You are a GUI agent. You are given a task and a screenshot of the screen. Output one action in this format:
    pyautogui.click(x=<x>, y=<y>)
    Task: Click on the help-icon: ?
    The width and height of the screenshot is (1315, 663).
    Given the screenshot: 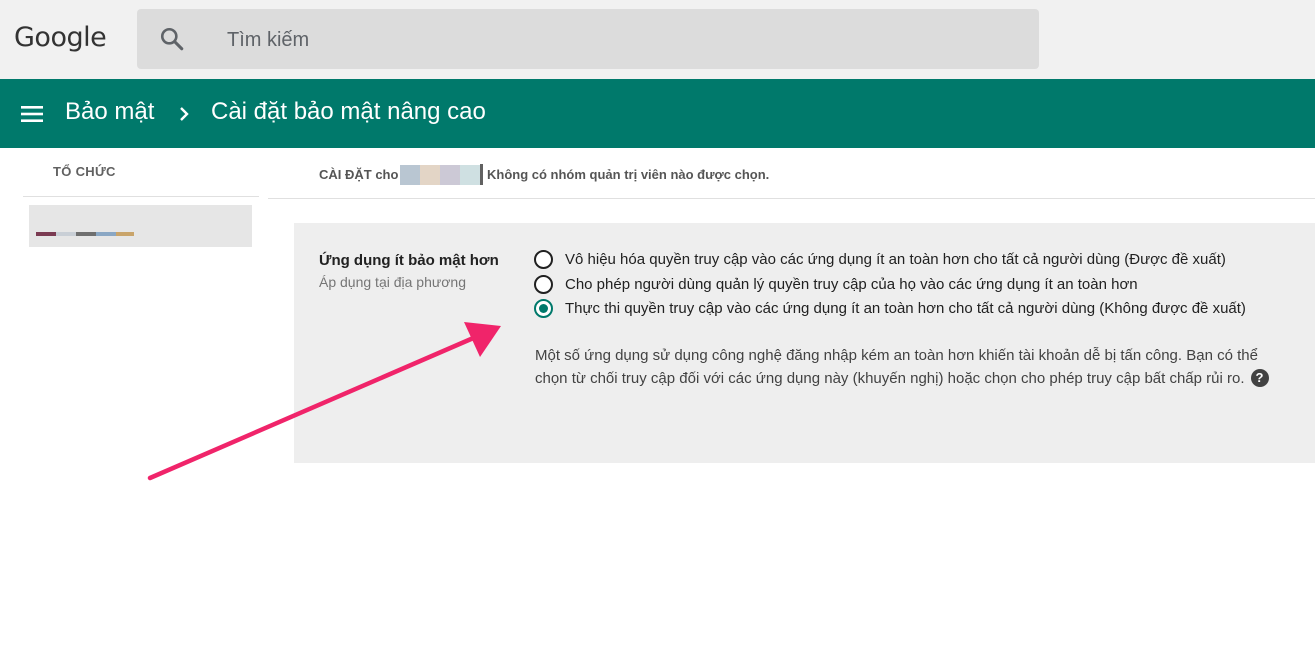 What is the action you would take?
    pyautogui.click(x=1259, y=378)
    